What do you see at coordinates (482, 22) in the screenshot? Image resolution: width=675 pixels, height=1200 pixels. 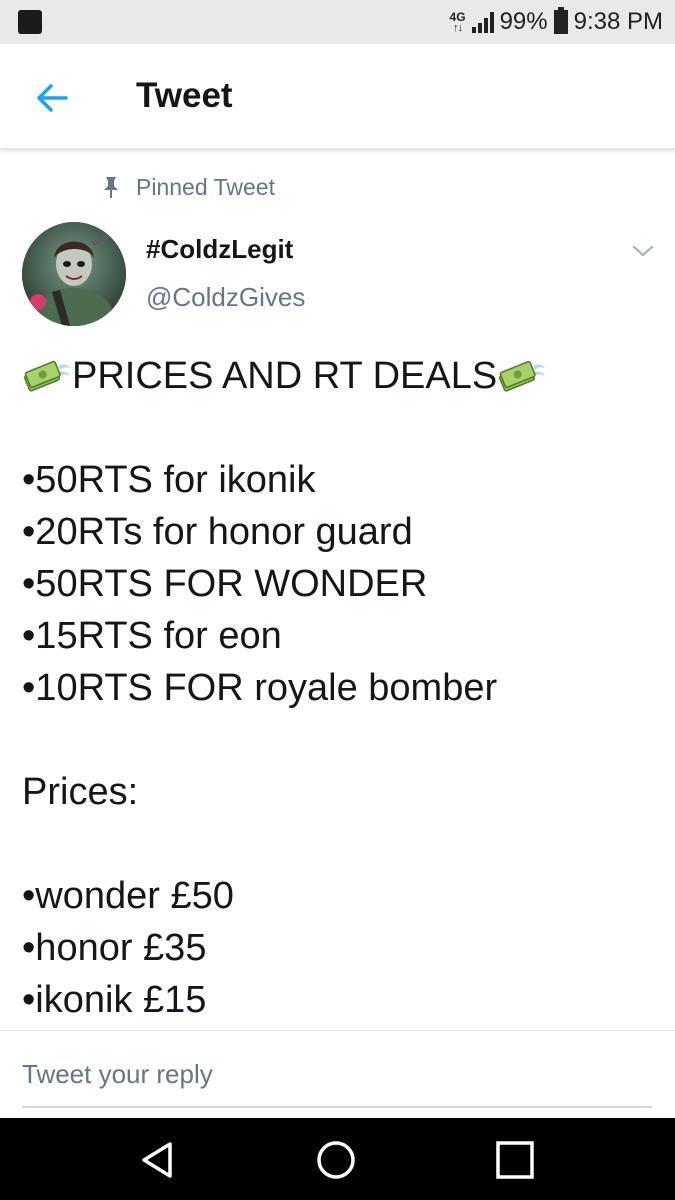 I see `signal-icon` at bounding box center [482, 22].